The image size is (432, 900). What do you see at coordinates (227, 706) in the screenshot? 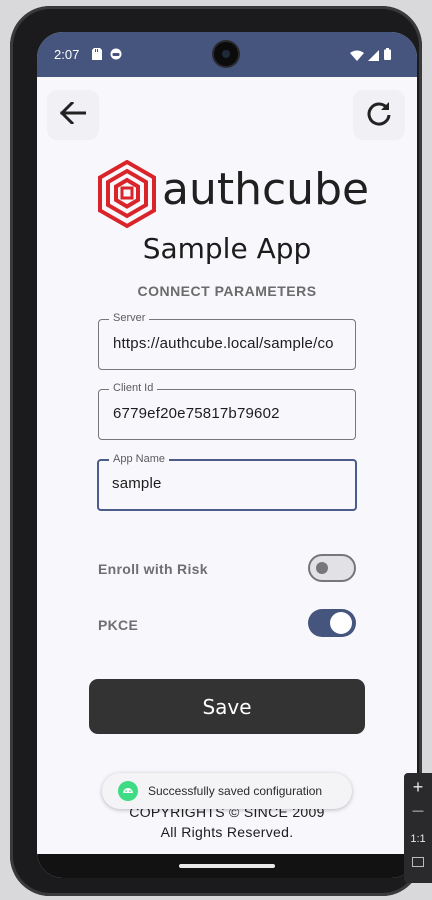
I see `save-button: Save` at bounding box center [227, 706].